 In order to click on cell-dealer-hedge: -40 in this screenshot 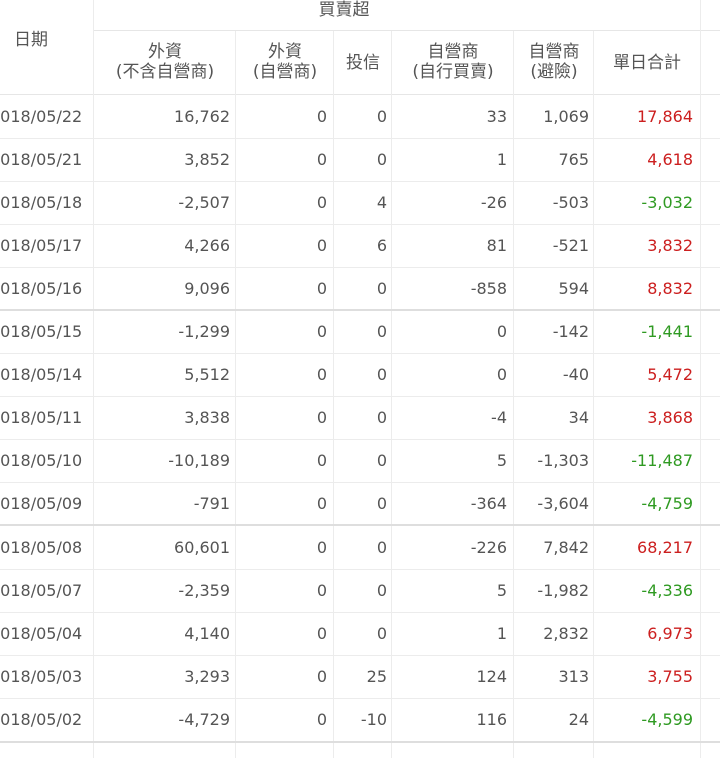, I will do `click(575, 374)`.